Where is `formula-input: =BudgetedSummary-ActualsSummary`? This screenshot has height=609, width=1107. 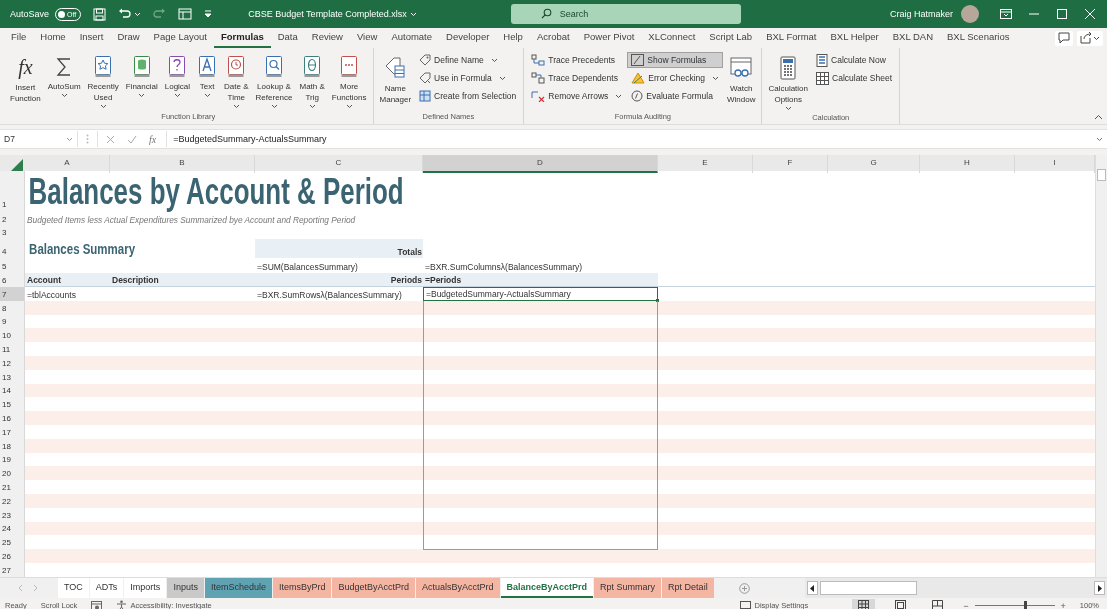 formula-input: =BudgetedSummary-ActualsSummary is located at coordinates (629, 139).